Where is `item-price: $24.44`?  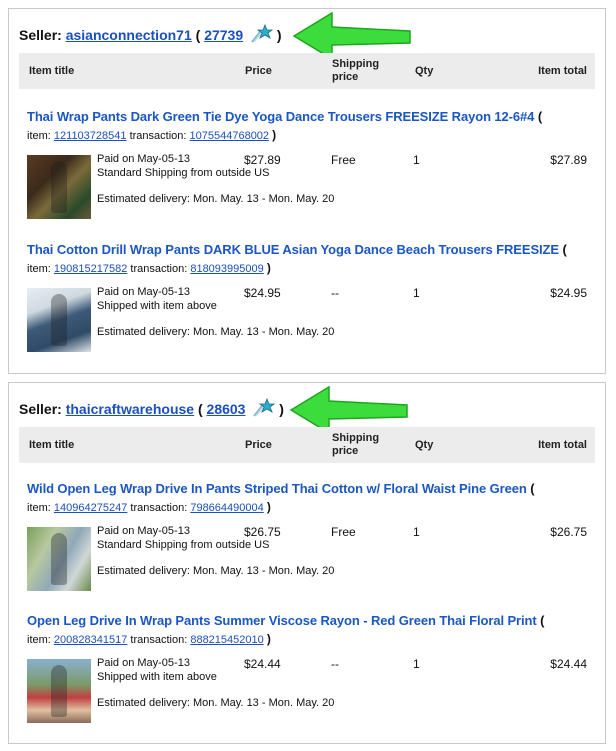 item-price: $24.44 is located at coordinates (262, 664).